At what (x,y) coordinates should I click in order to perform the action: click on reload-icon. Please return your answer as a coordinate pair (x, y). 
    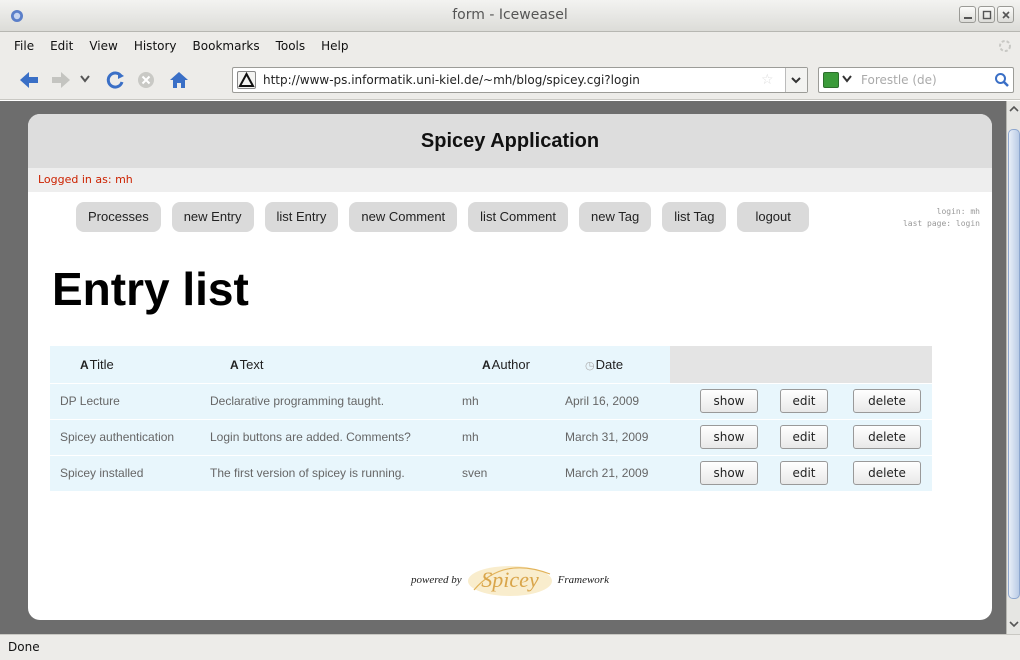
    Looking at the image, I should click on (115, 80).